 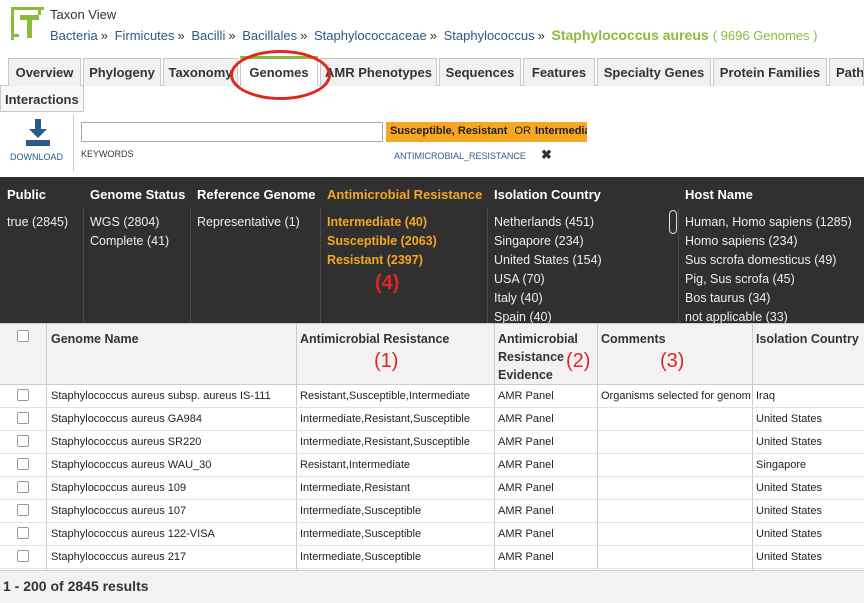 What do you see at coordinates (633, 339) in the screenshot?
I see `col-comments: Comments` at bounding box center [633, 339].